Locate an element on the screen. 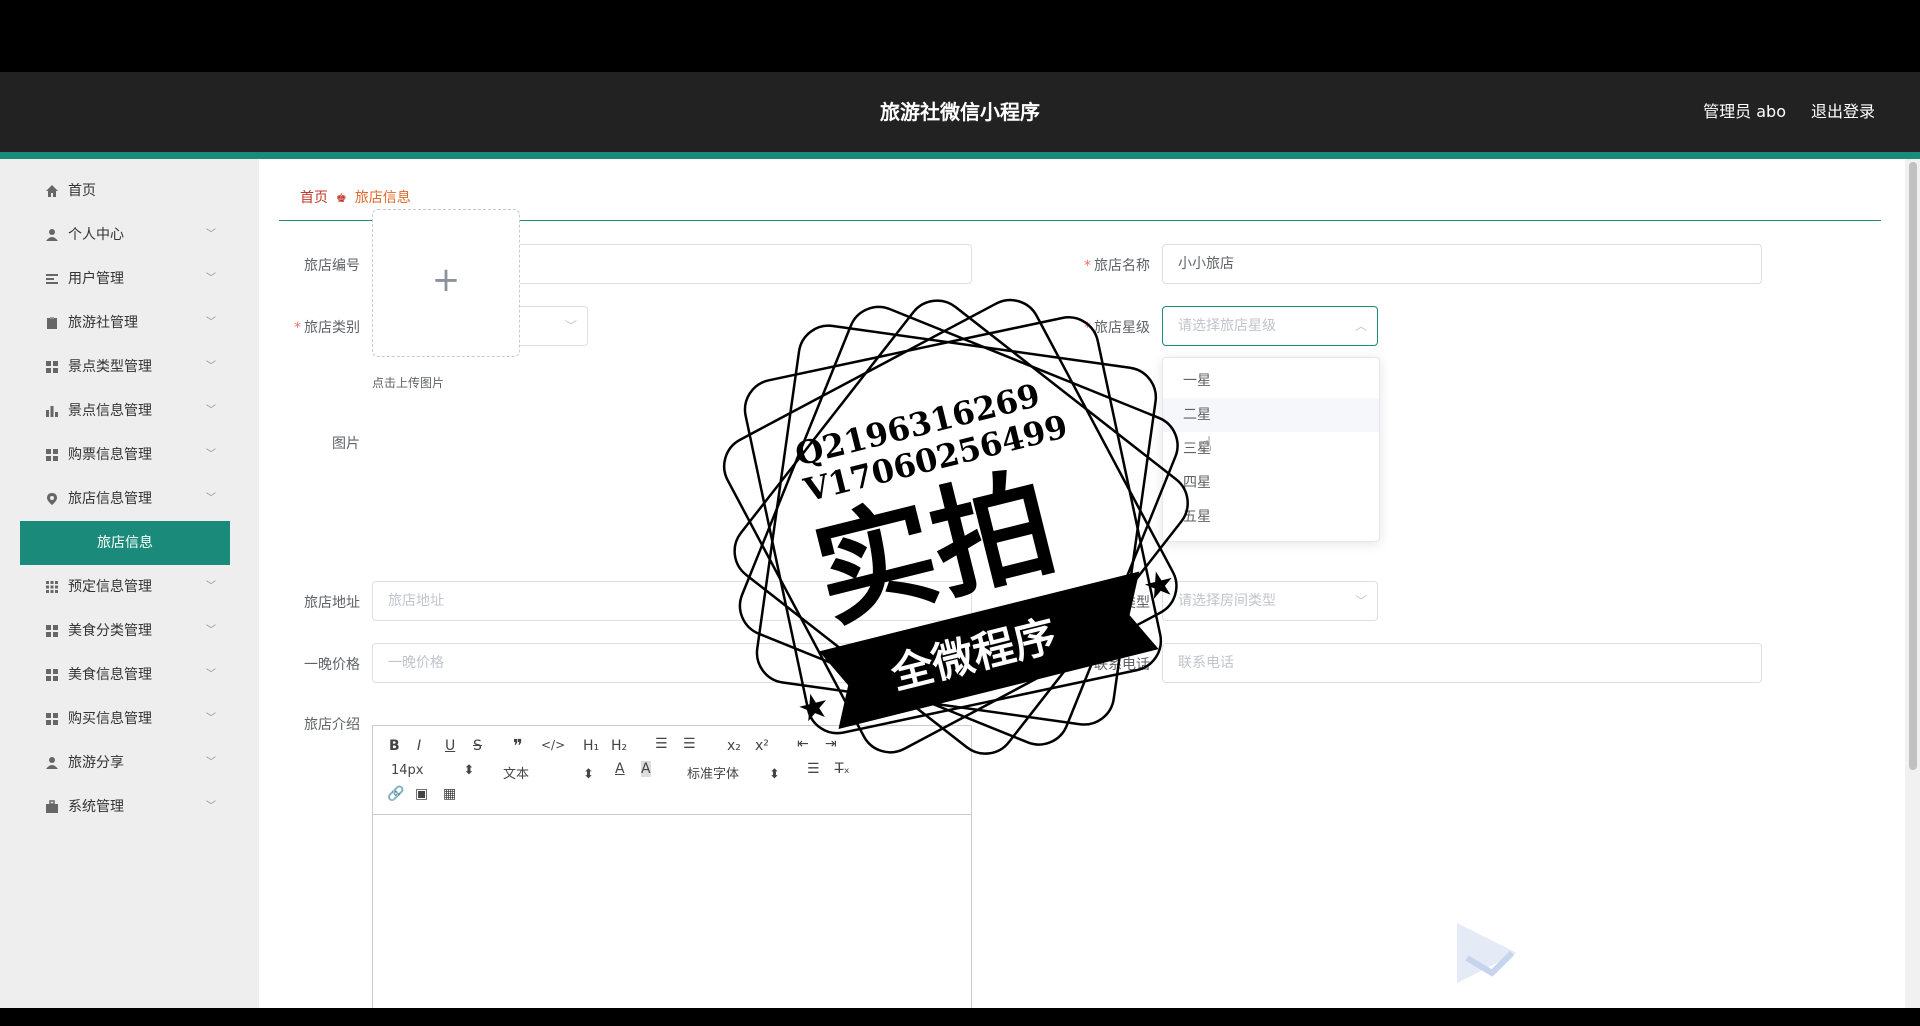 The height and width of the screenshot is (1026, 1920). address-label: 旅店地址 is located at coordinates (332, 603).